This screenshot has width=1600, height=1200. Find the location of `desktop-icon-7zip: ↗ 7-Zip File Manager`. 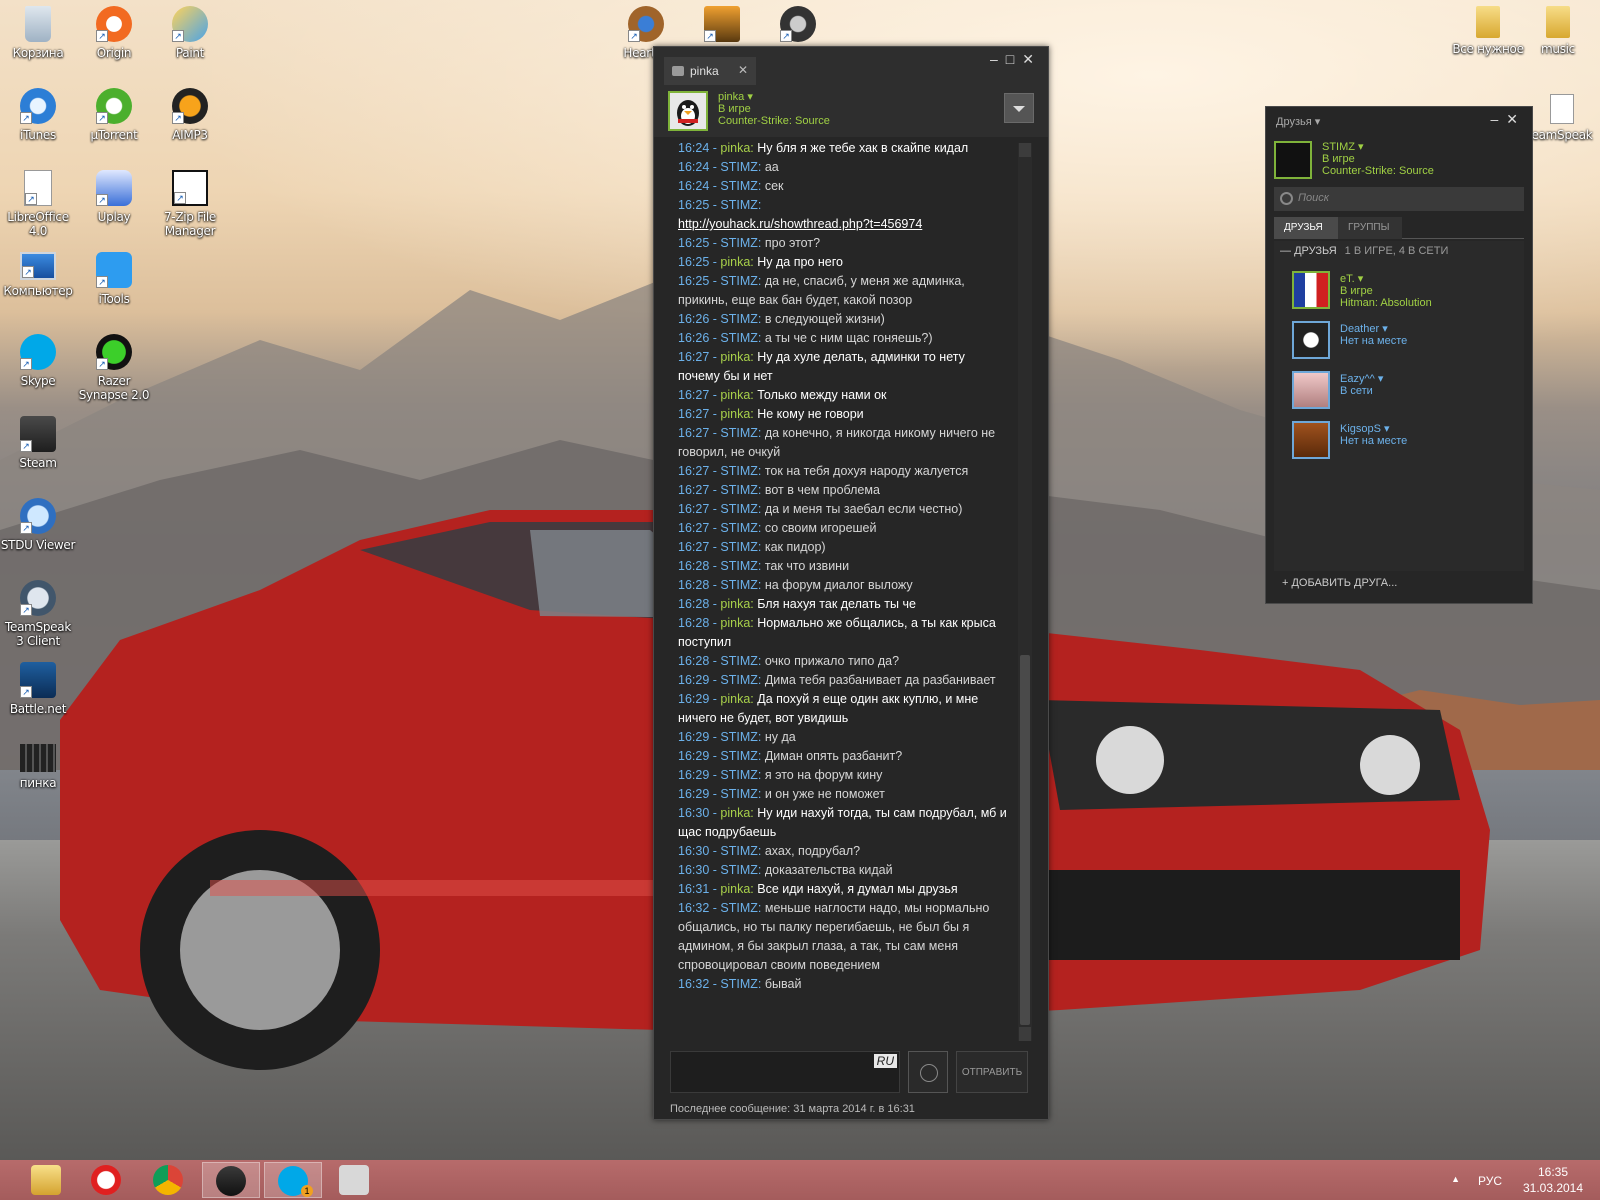

desktop-icon-7zip: ↗ 7-Zip File Manager is located at coordinates (190, 204).